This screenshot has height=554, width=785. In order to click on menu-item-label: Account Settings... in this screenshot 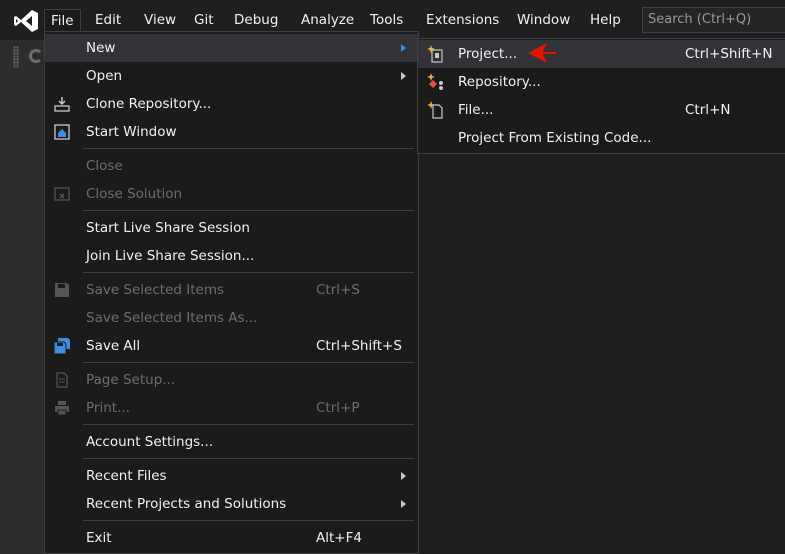, I will do `click(150, 442)`.